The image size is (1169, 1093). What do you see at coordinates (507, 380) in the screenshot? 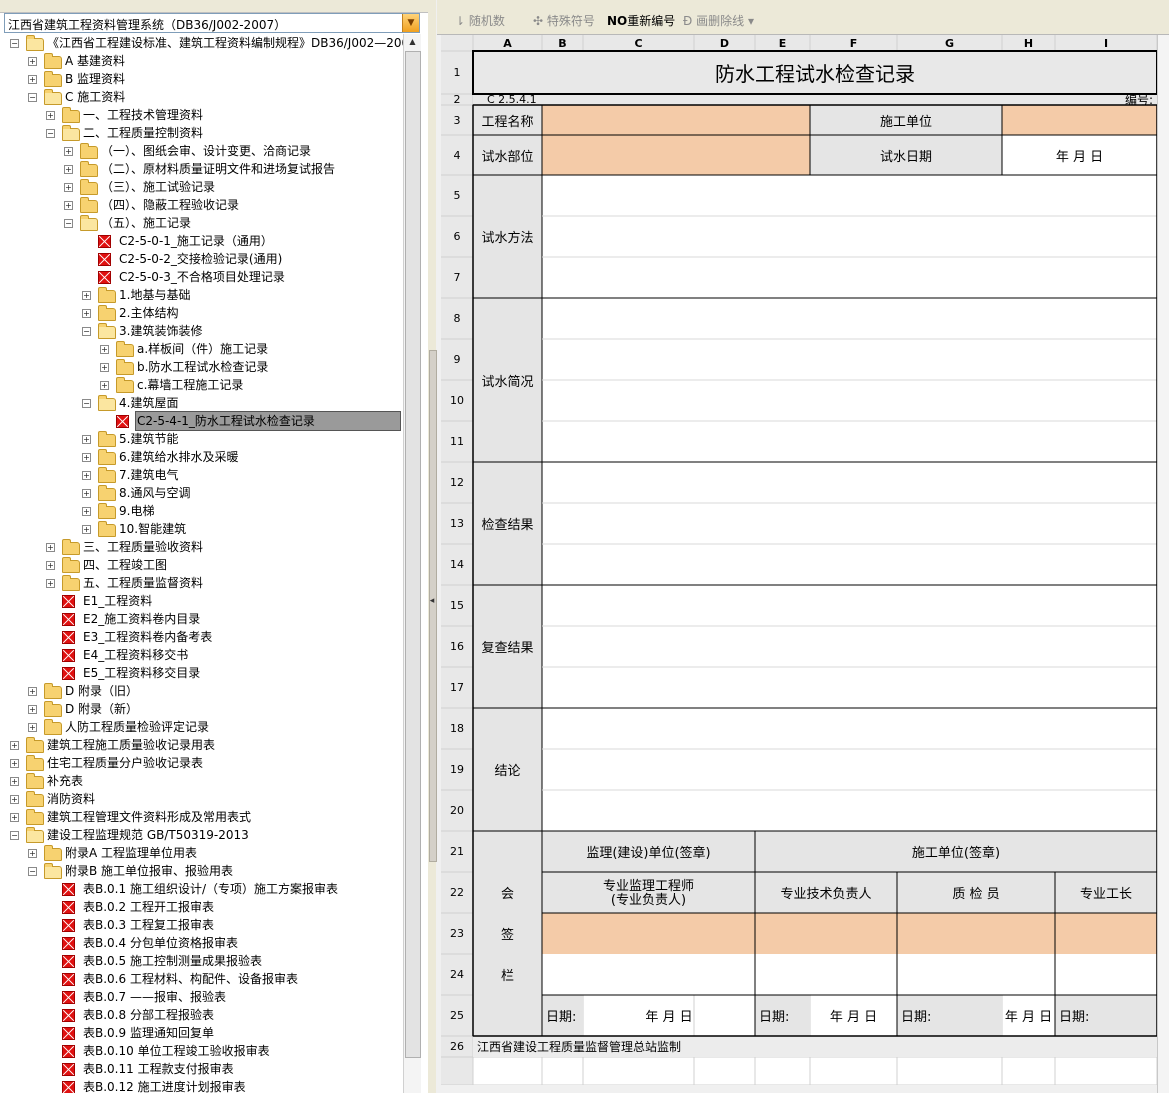
I see `situation-label: 试水简况` at bounding box center [507, 380].